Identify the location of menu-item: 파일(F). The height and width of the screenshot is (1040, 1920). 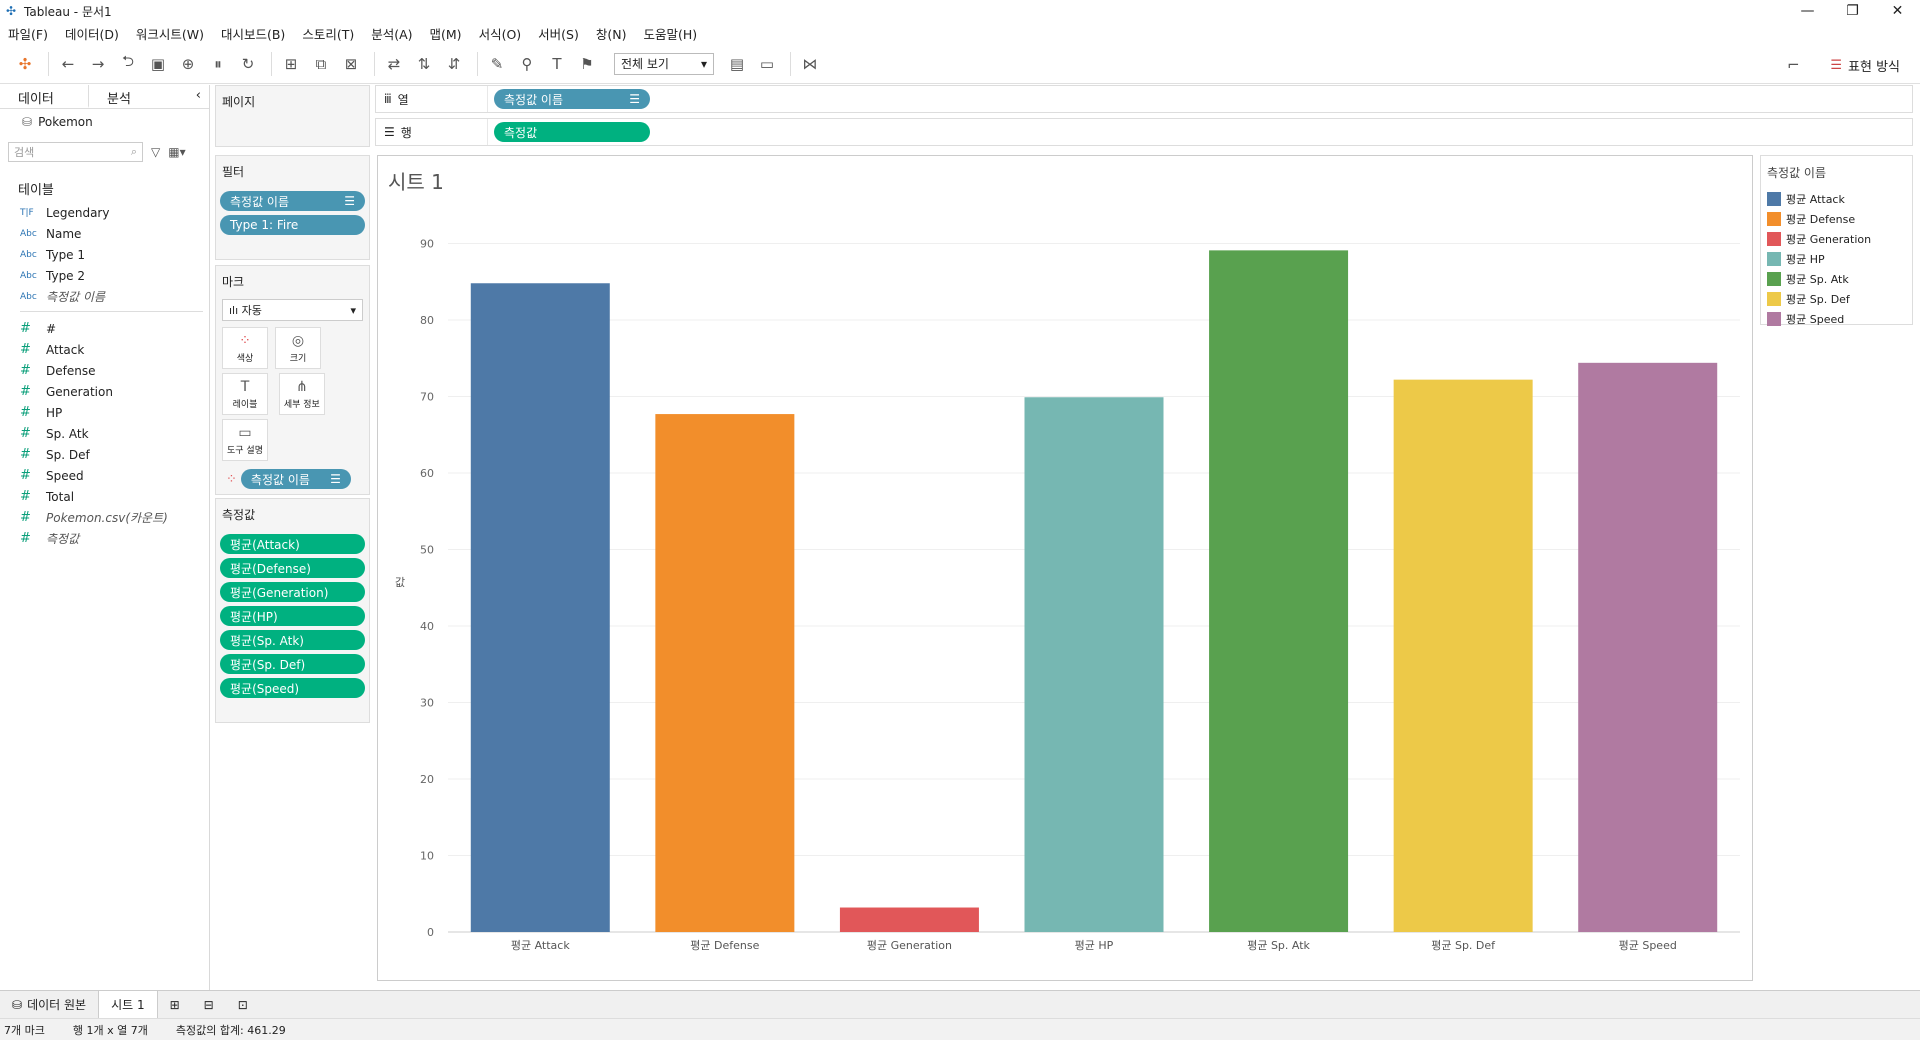
(28, 33).